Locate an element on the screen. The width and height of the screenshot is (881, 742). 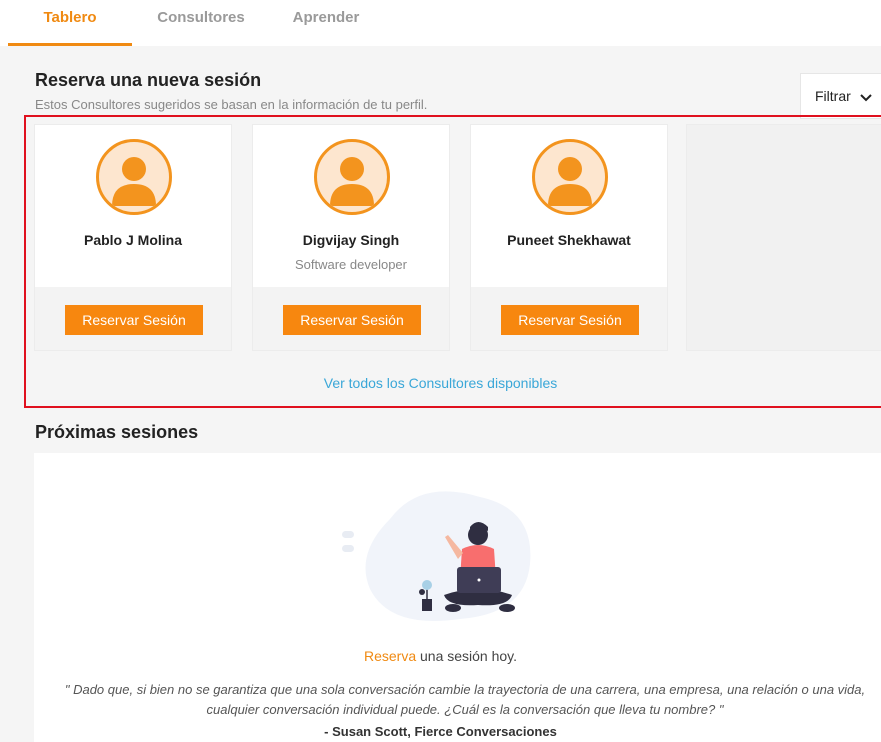
consultant-card: Puneet Shekhawat Reservar Sesión is located at coordinates (569, 237).